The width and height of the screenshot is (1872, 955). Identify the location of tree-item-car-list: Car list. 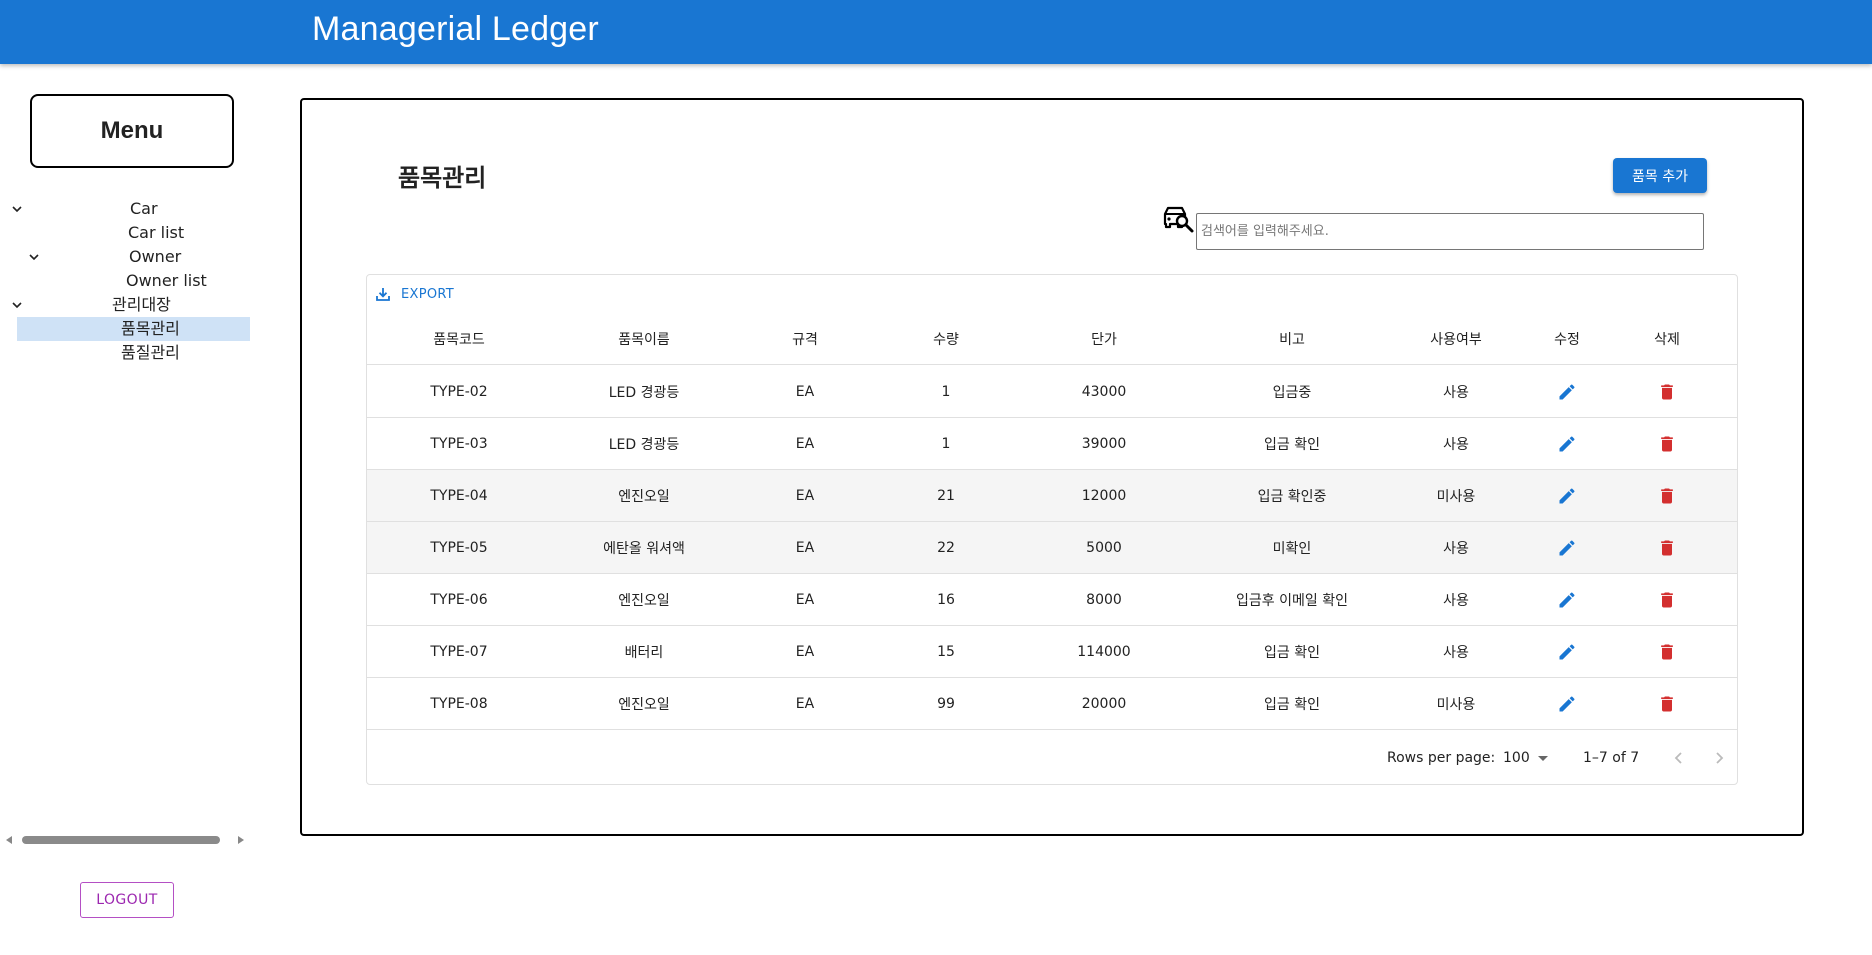
(130, 233).